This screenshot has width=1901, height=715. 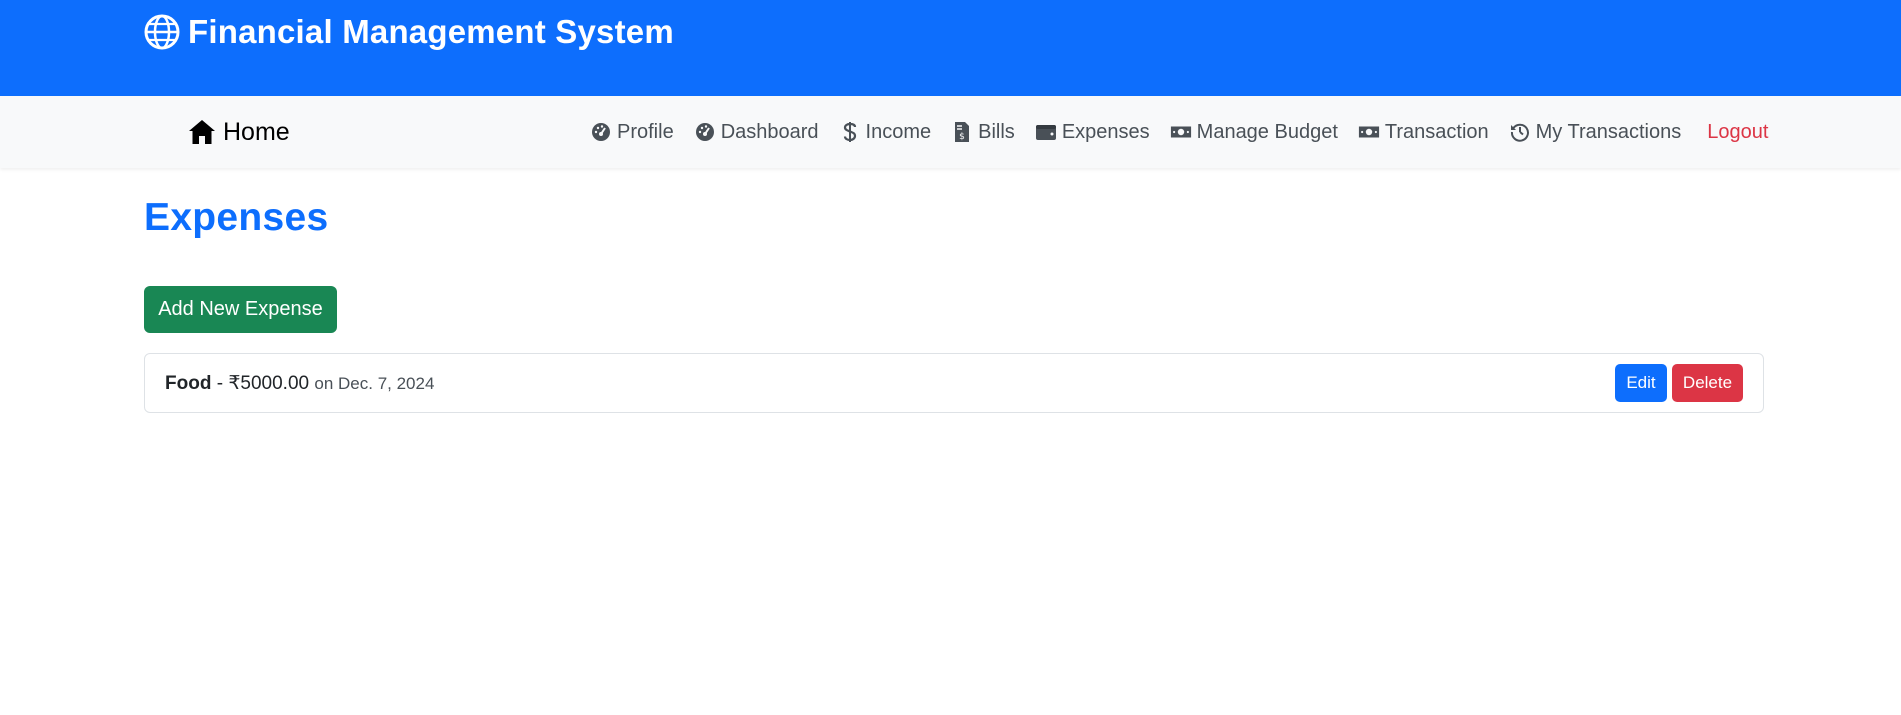 I want to click on nav-item-label: Income, so click(x=898, y=131).